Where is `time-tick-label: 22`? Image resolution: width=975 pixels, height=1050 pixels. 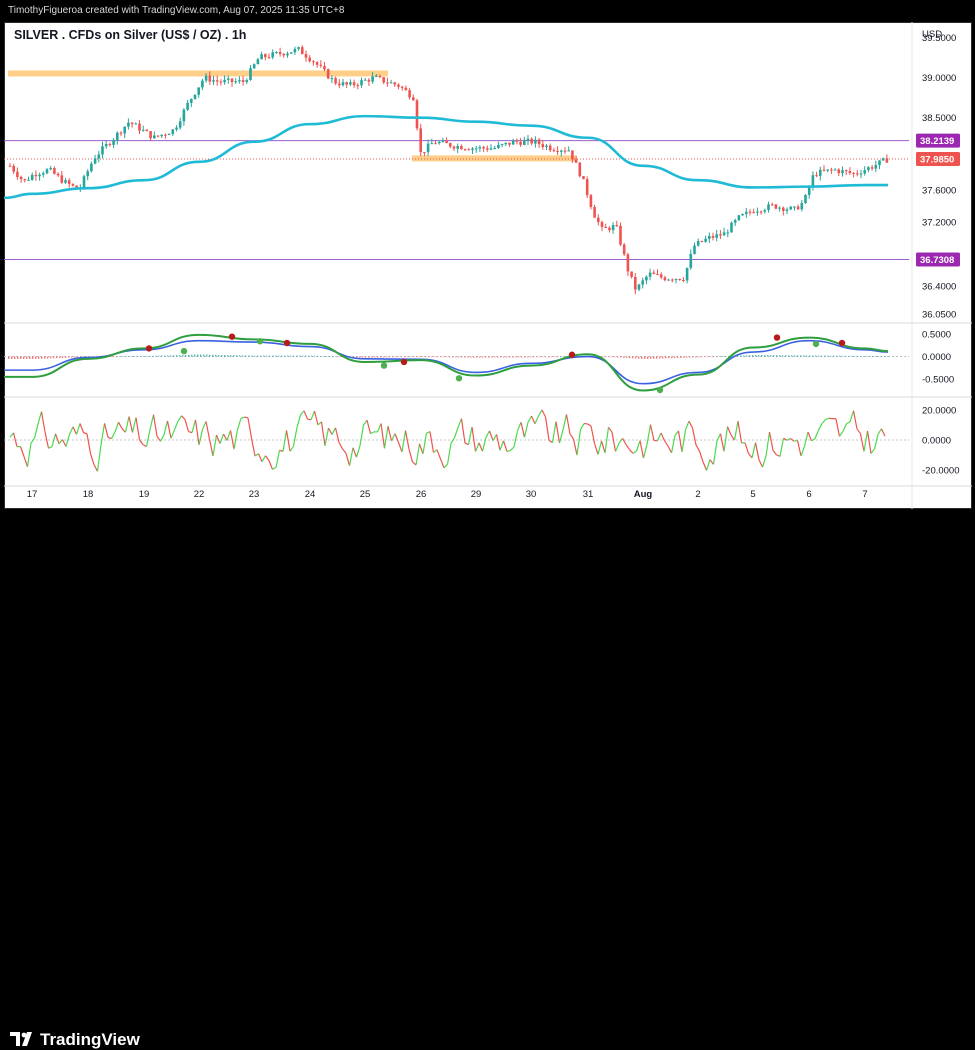
time-tick-label: 22 is located at coordinates (199, 494).